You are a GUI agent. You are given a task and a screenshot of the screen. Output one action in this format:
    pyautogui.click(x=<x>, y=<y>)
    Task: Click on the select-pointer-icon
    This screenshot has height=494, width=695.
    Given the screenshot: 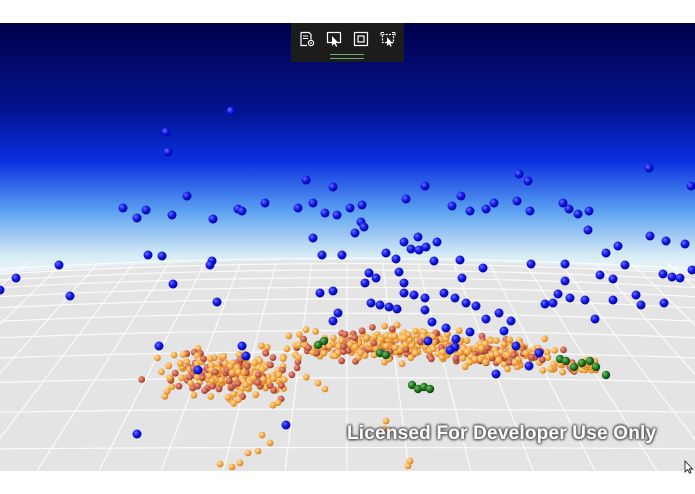 What is the action you would take?
    pyautogui.click(x=334, y=39)
    